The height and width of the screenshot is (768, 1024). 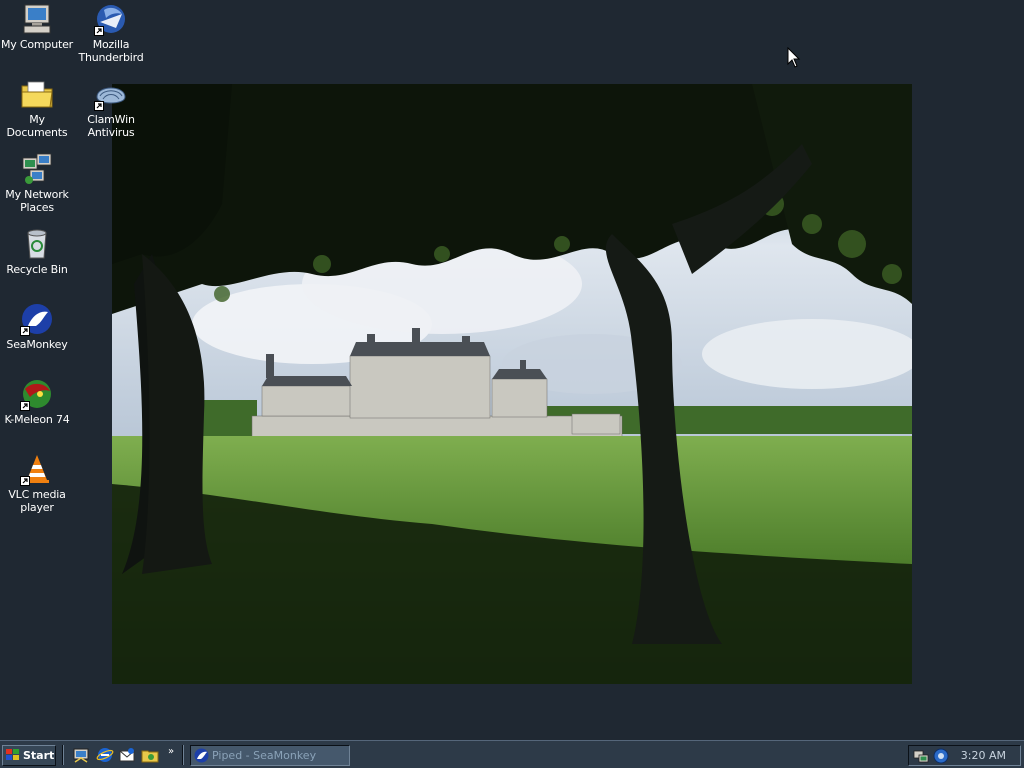 I want to click on desktop-icon-label: Recycle Bin, so click(x=37, y=269).